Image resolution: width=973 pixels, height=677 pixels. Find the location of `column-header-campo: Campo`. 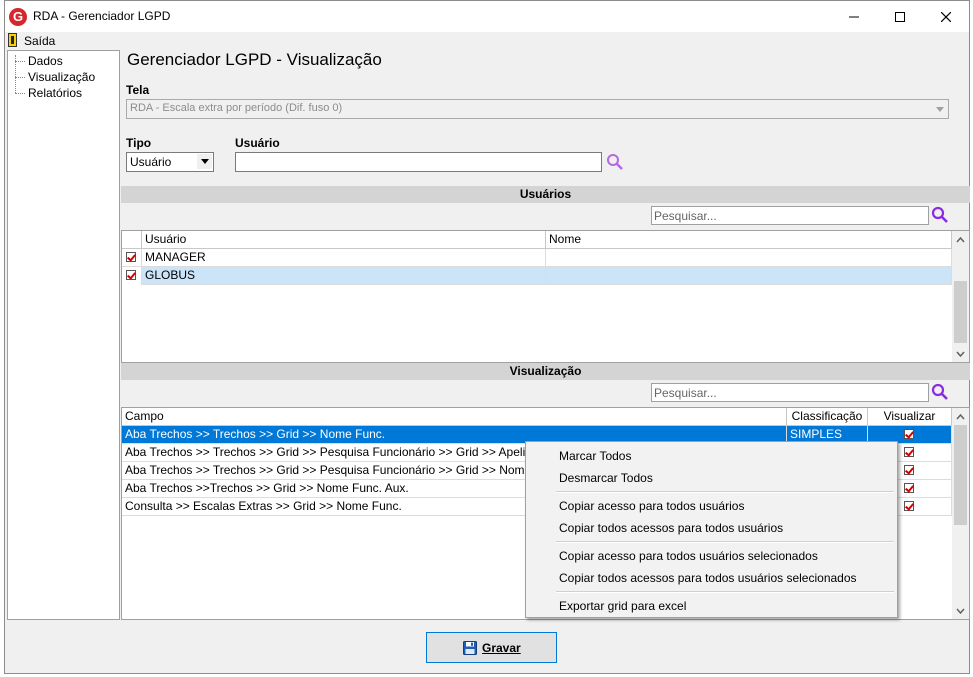

column-header-campo: Campo is located at coordinates (454, 416).